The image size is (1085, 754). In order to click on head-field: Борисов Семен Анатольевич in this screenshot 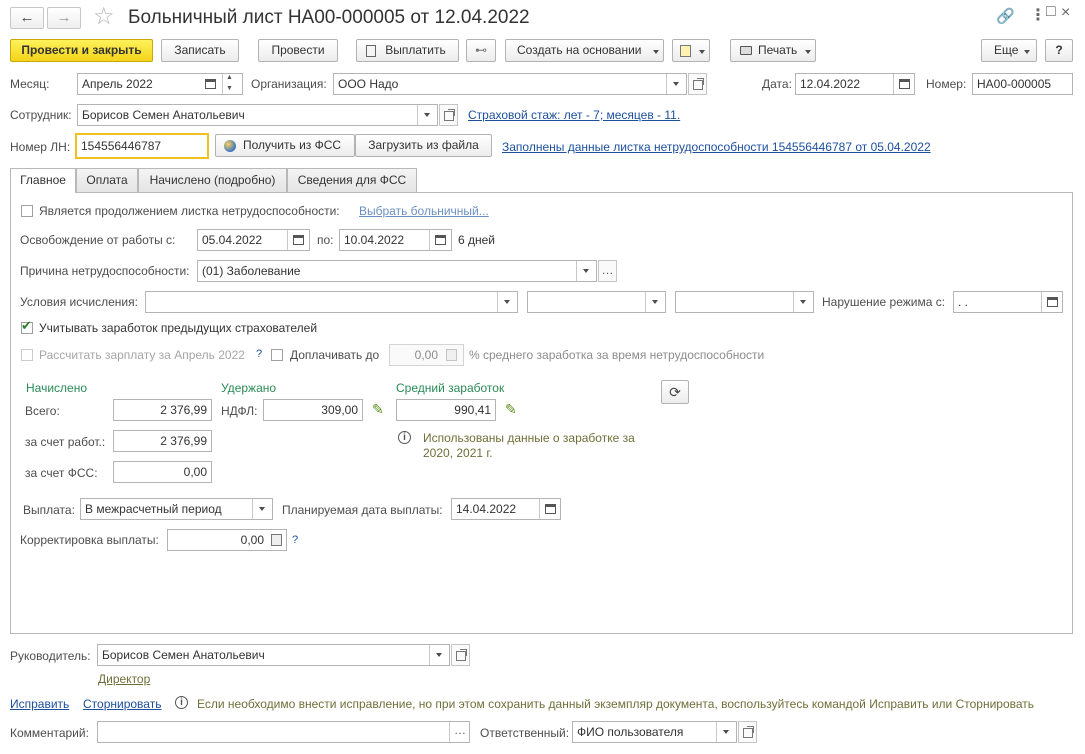, I will do `click(273, 655)`.